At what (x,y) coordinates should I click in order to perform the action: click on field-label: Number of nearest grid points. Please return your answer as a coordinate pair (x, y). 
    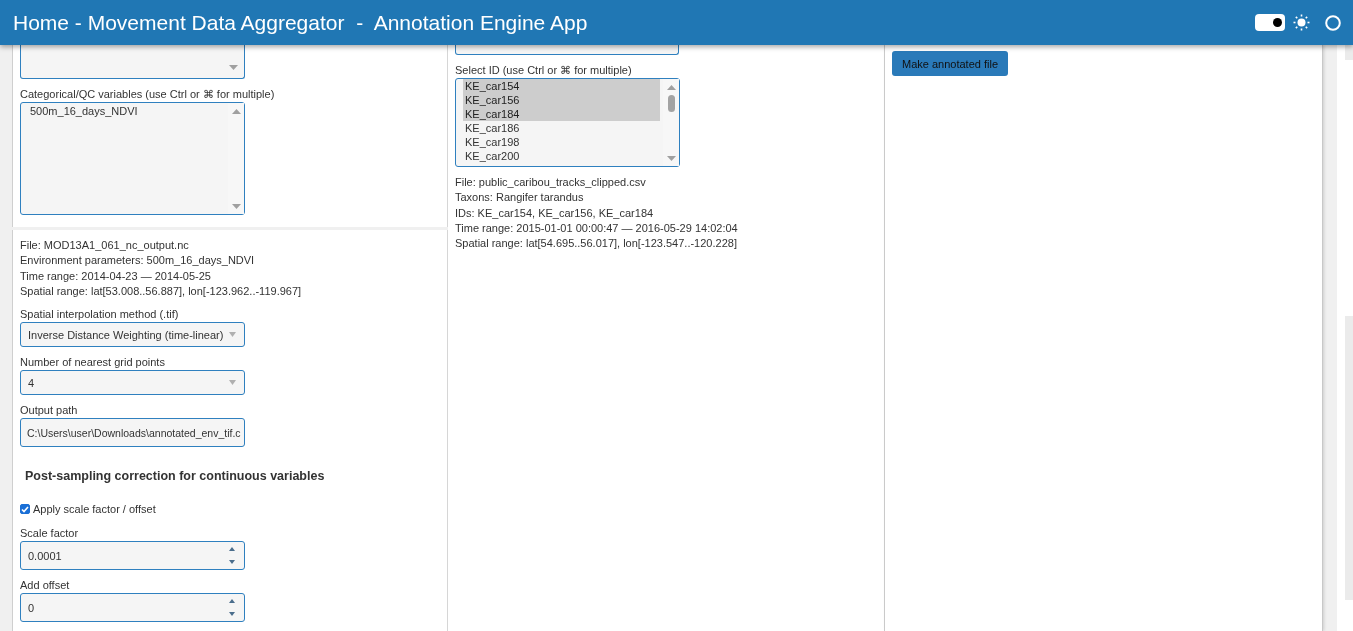
    Looking at the image, I should click on (93, 362).